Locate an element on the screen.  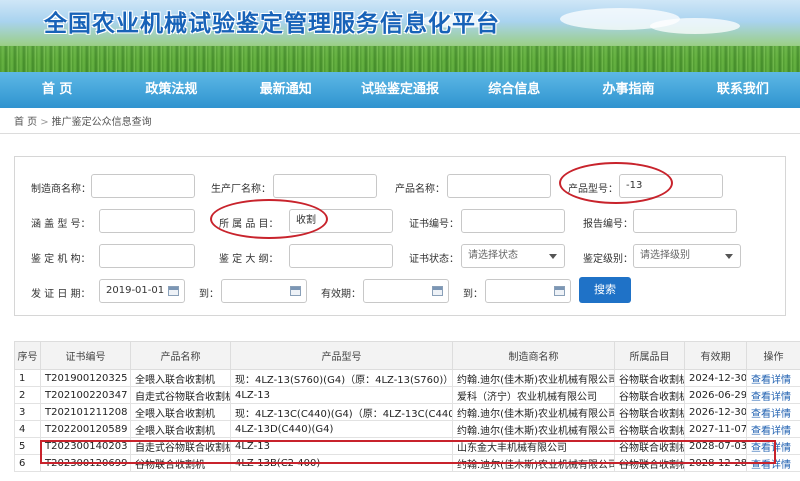
issue-date-from-input: 2019-01-01 is located at coordinates (142, 291).